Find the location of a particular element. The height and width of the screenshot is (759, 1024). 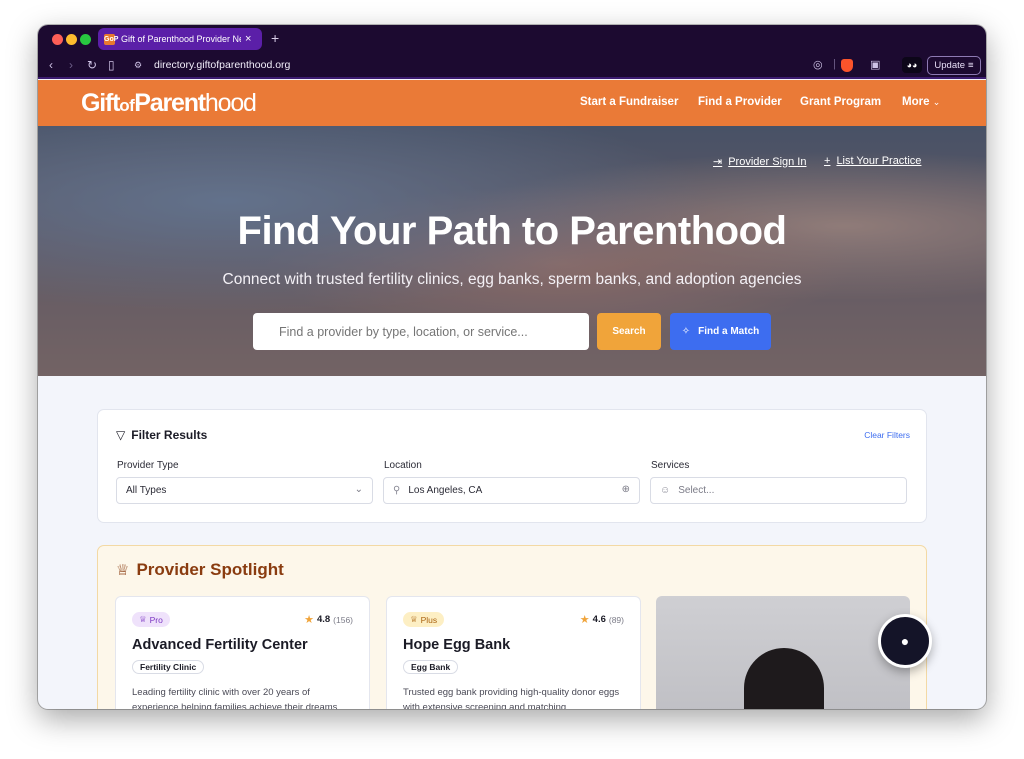

chat-icon: ● is located at coordinates (905, 641).